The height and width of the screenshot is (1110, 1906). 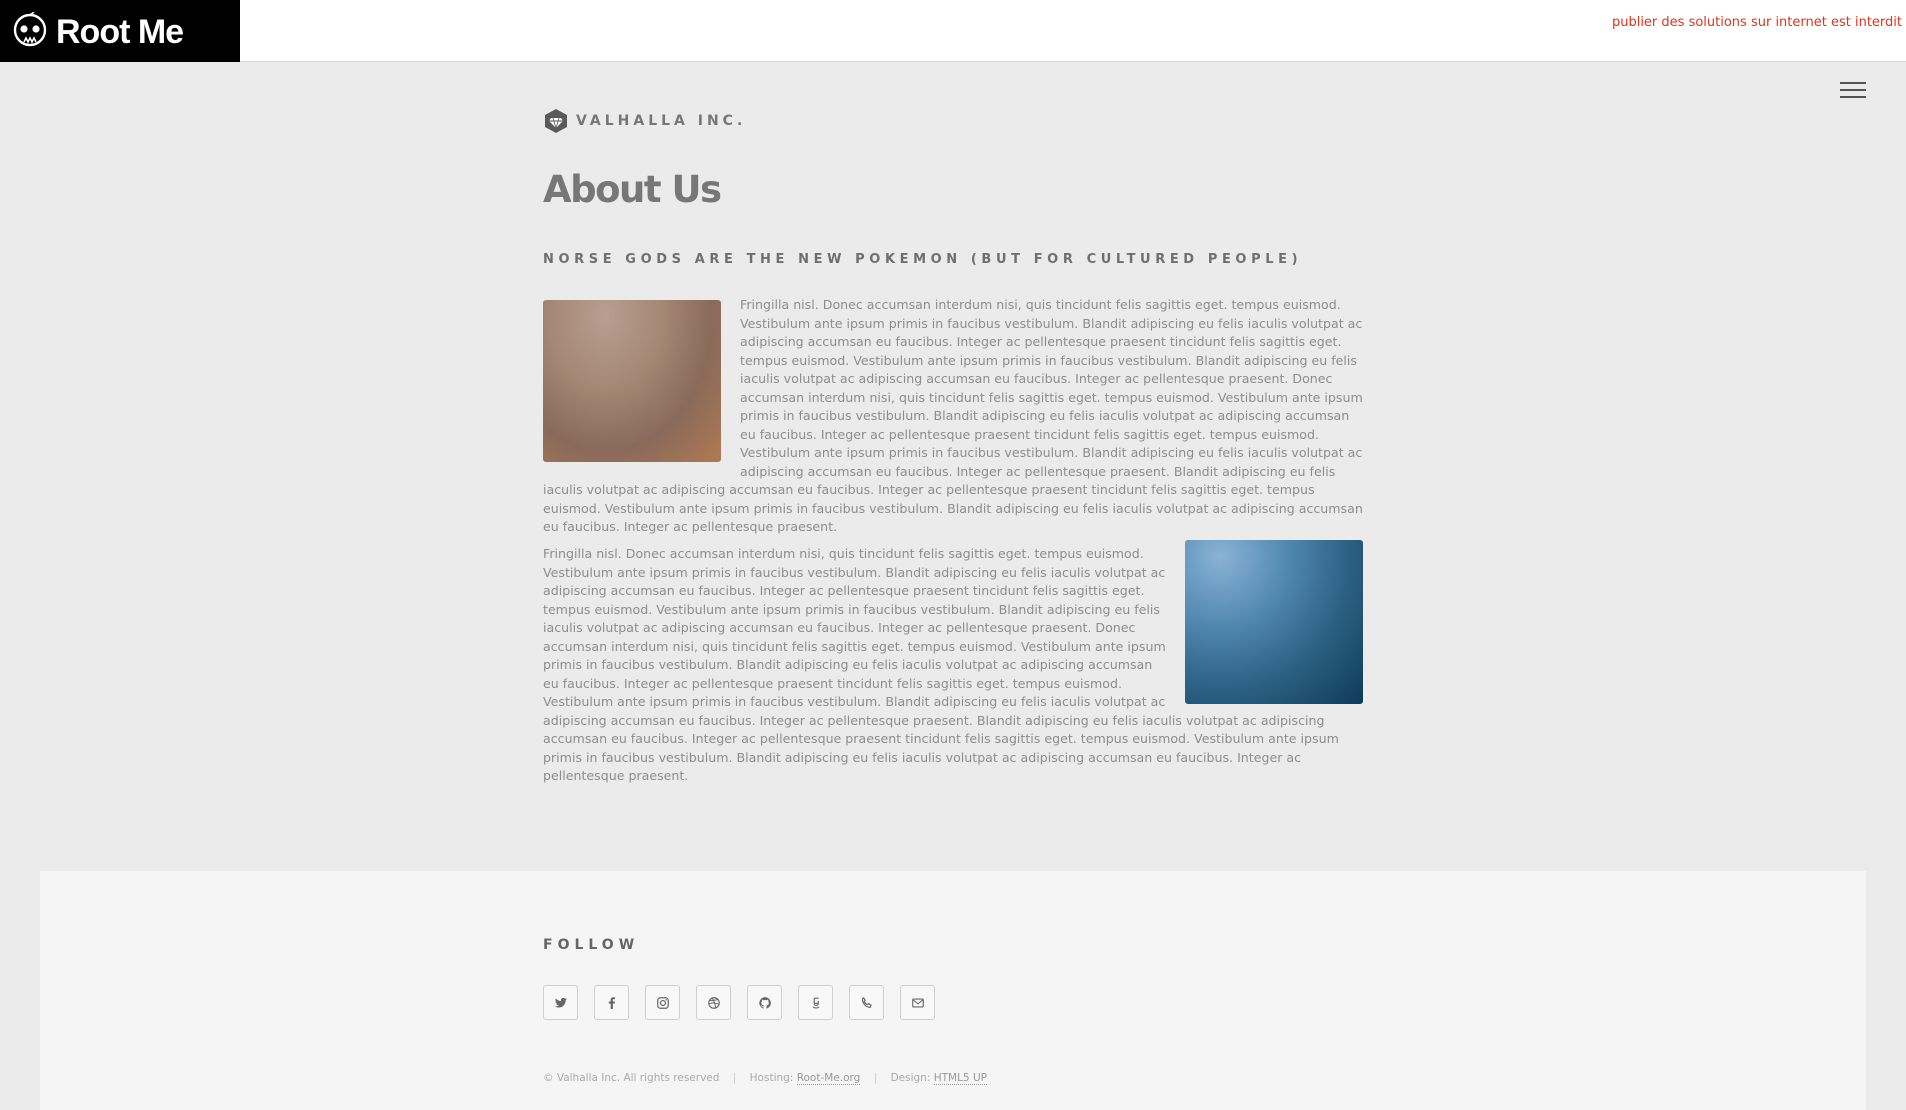 I want to click on feature-image-left, so click(x=632, y=381).